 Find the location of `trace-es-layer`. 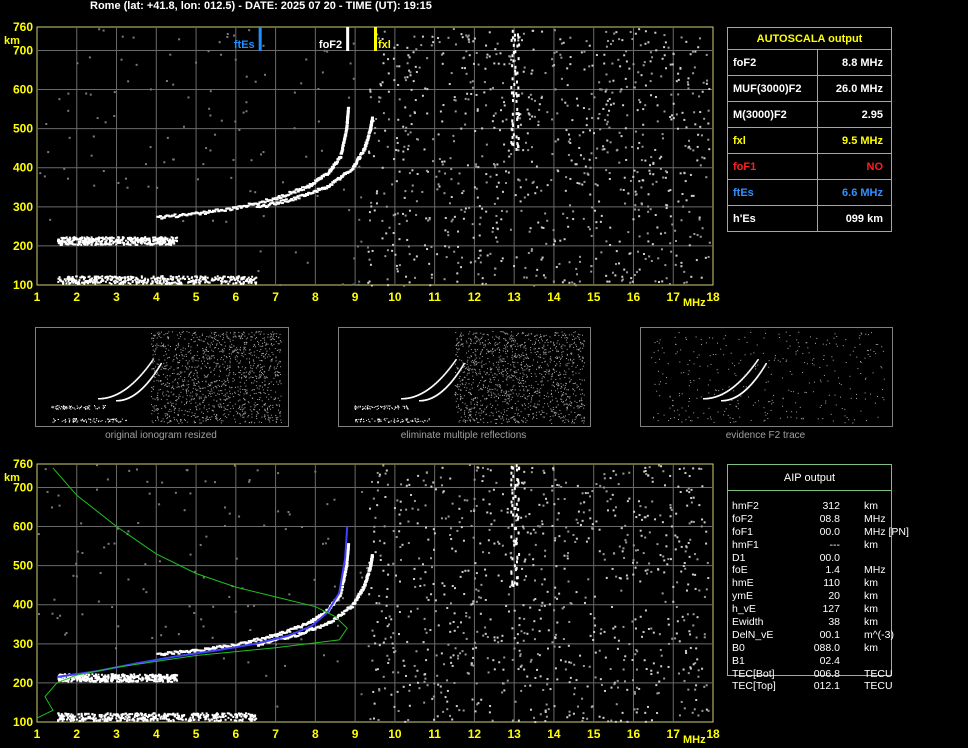

trace-es-layer is located at coordinates (117, 241).